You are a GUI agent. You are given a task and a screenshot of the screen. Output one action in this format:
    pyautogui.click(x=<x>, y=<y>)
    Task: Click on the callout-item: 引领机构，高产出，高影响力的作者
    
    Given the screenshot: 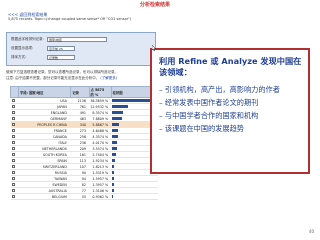 What is the action you would take?
    pyautogui.click(x=230, y=89)
    